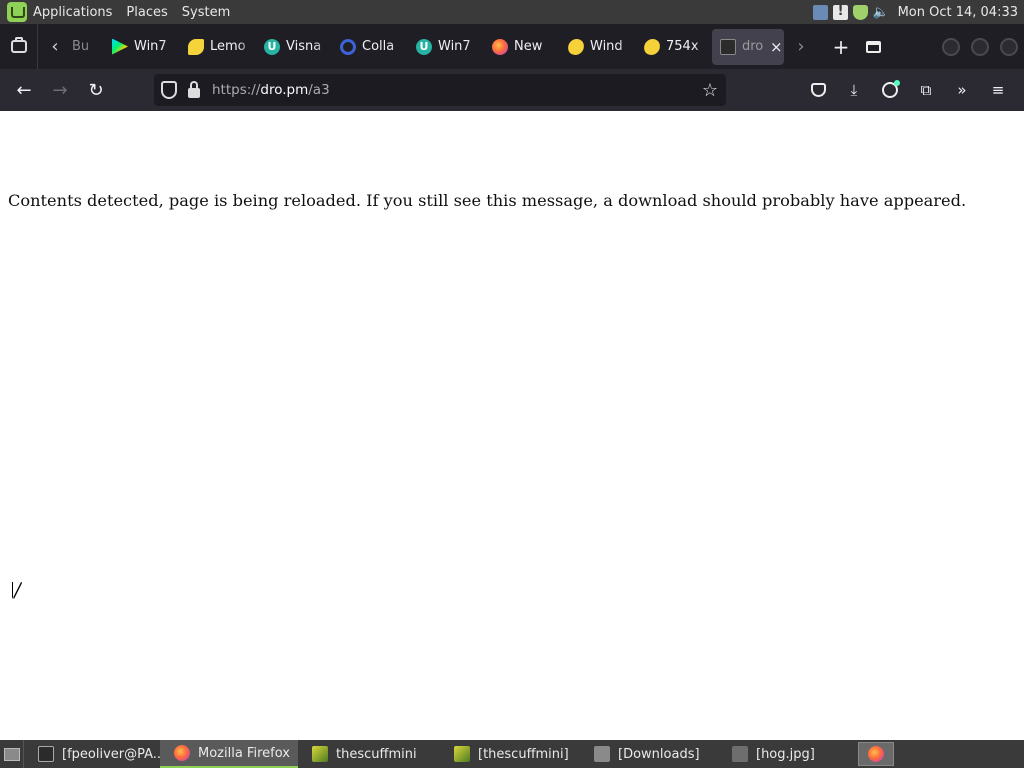  I want to click on volume-icon: 🔈, so click(881, 12).